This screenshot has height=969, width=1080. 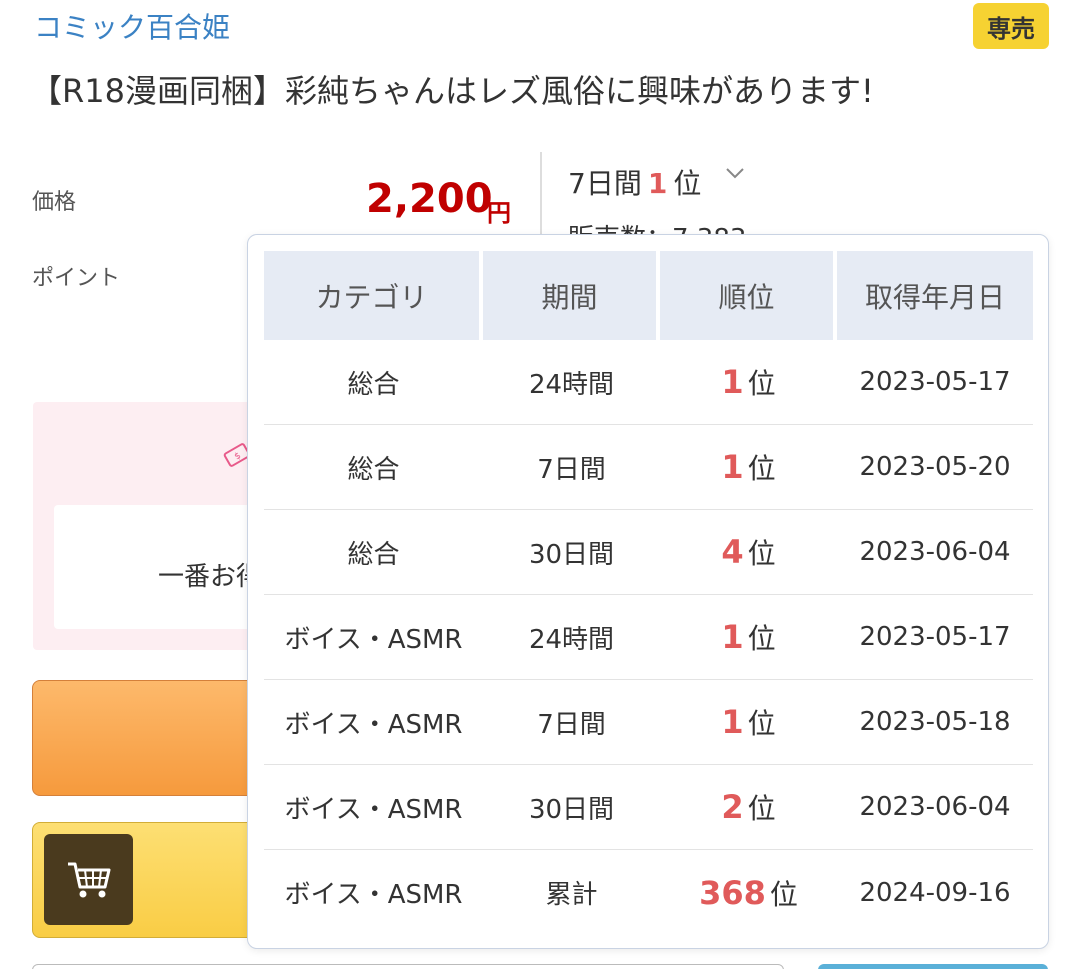 What do you see at coordinates (933, 966) in the screenshot?
I see `share-button` at bounding box center [933, 966].